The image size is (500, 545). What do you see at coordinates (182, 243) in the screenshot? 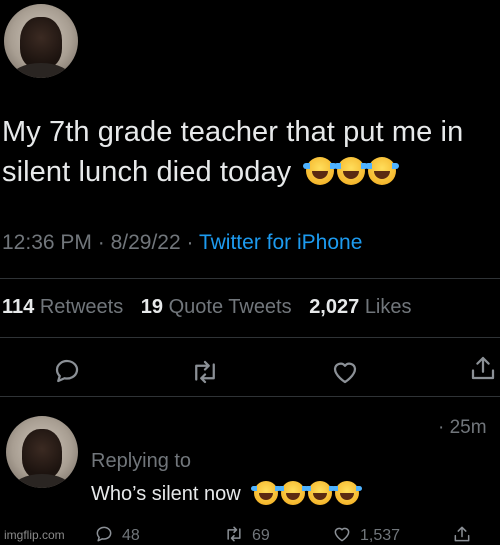
I see `tweet-meta: 12:36 PM · 8/29/22 · Twitter for iPhone` at bounding box center [182, 243].